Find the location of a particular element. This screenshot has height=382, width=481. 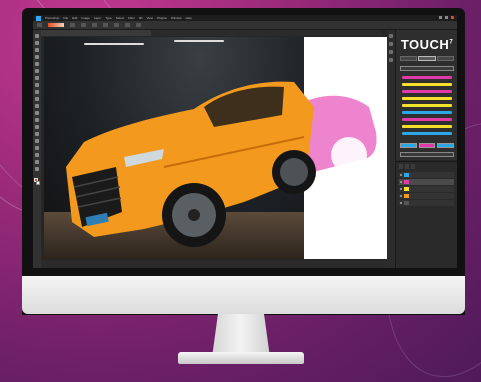

move-tool is located at coordinates (37, 36).